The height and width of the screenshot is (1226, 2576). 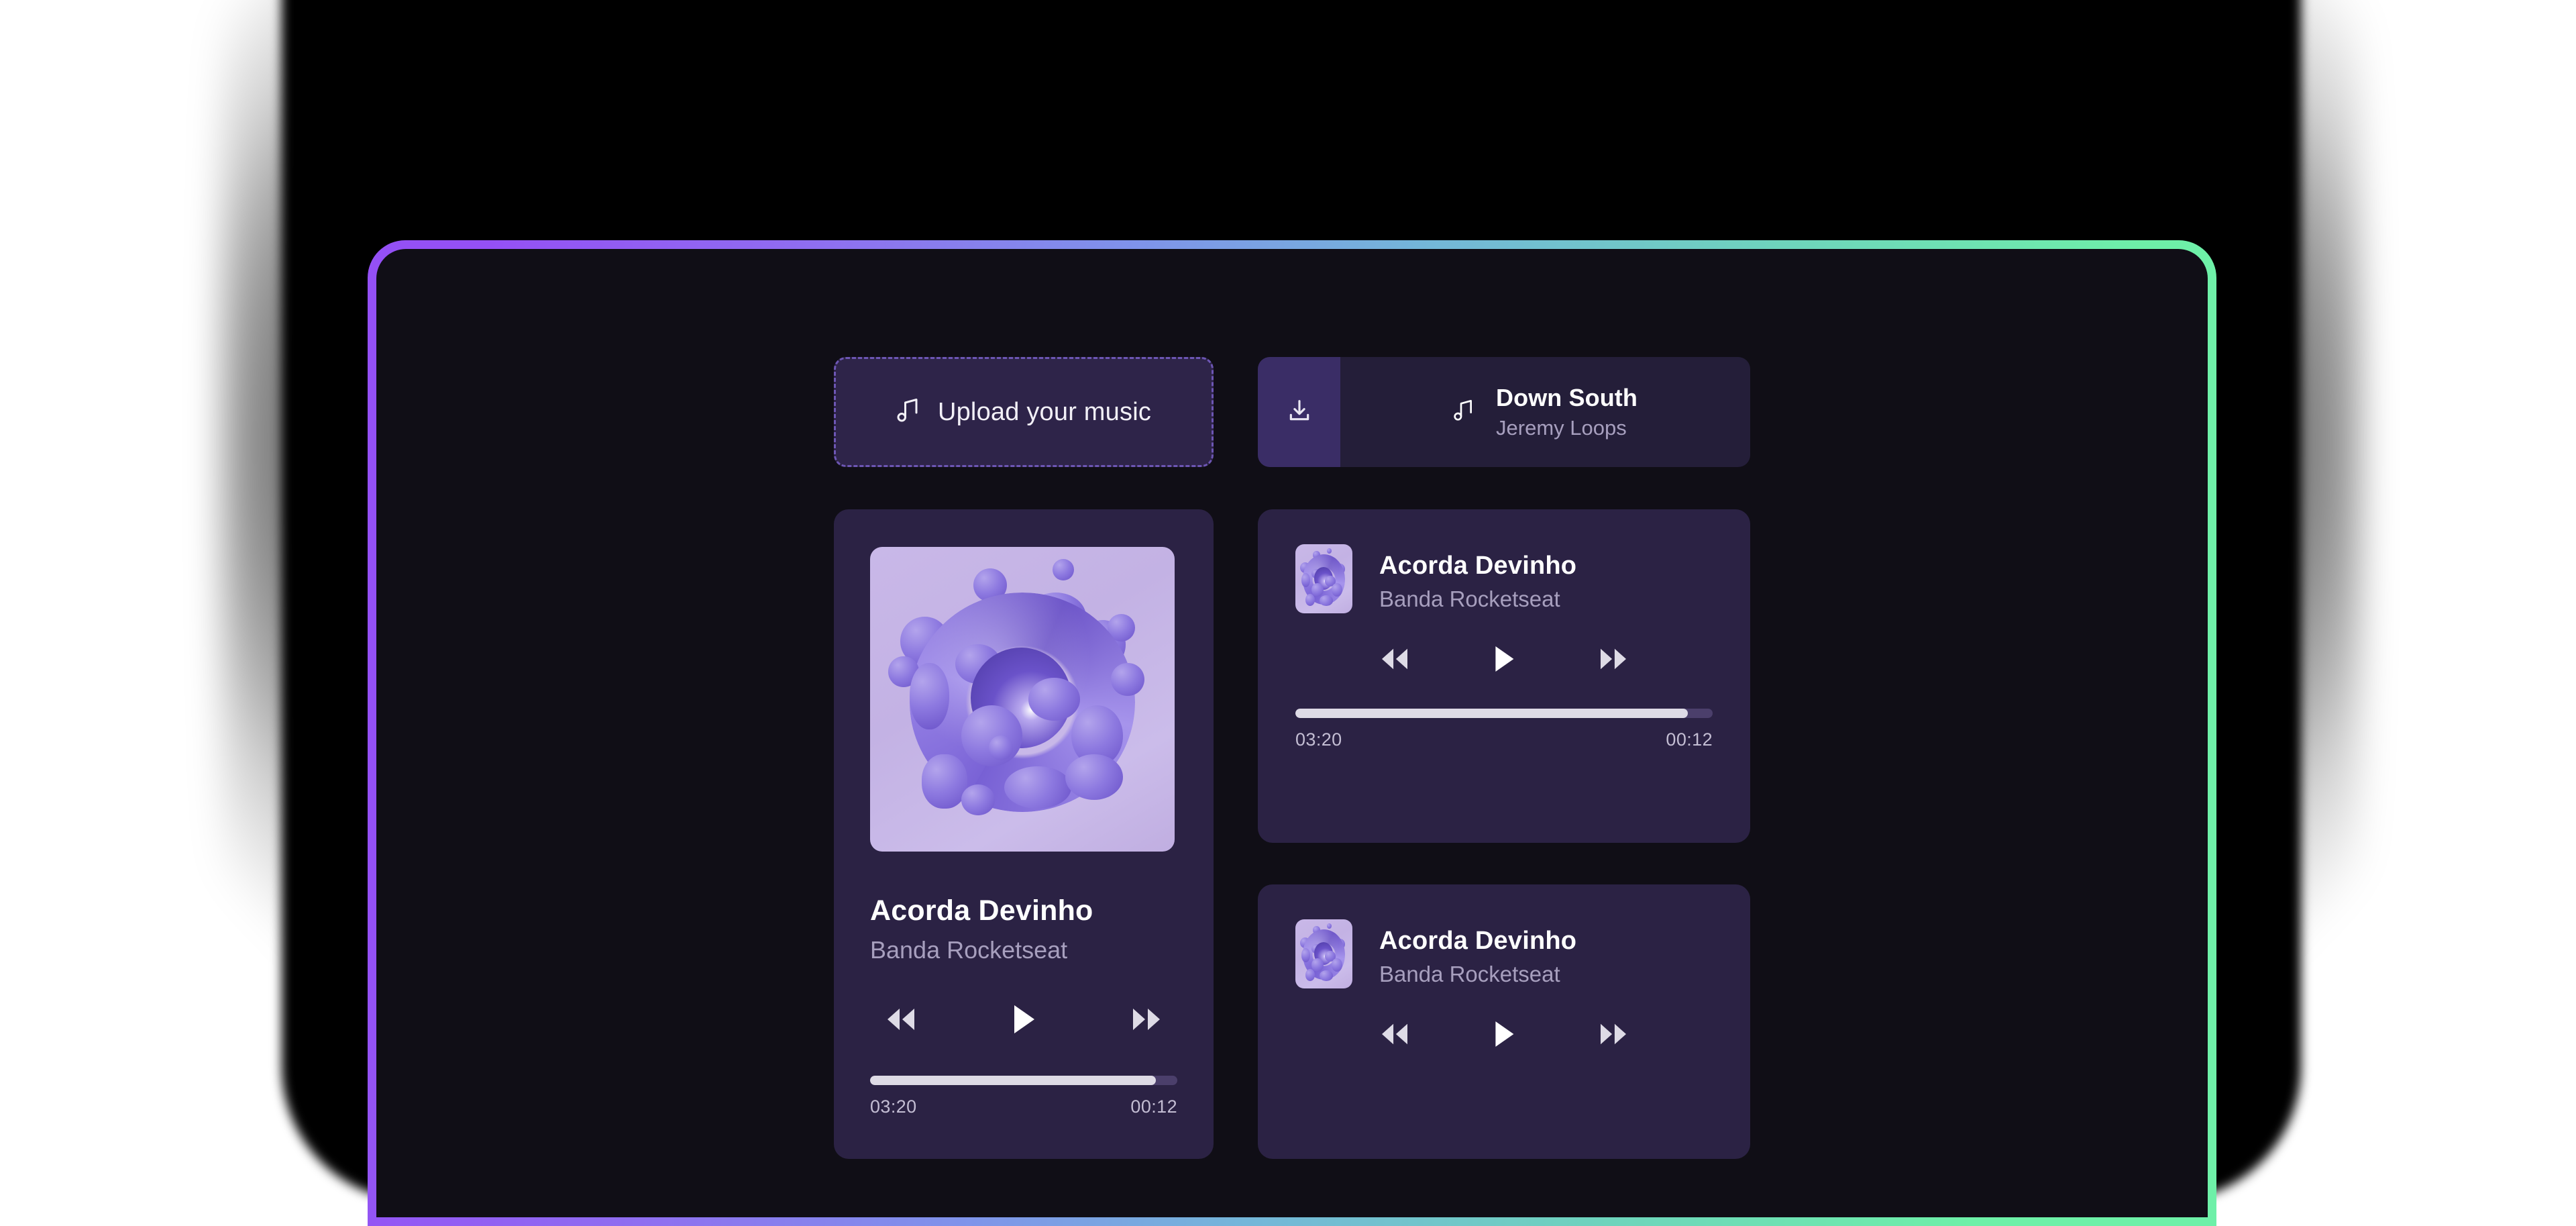 I want to click on upload-music-label: Upload your music, so click(x=1044, y=411).